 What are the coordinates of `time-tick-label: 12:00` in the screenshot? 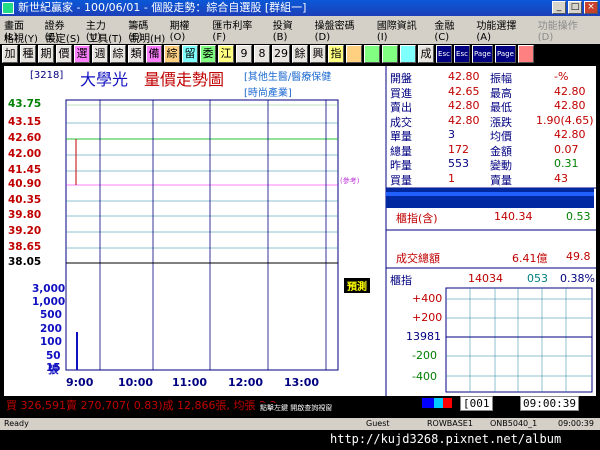 It's located at (246, 382).